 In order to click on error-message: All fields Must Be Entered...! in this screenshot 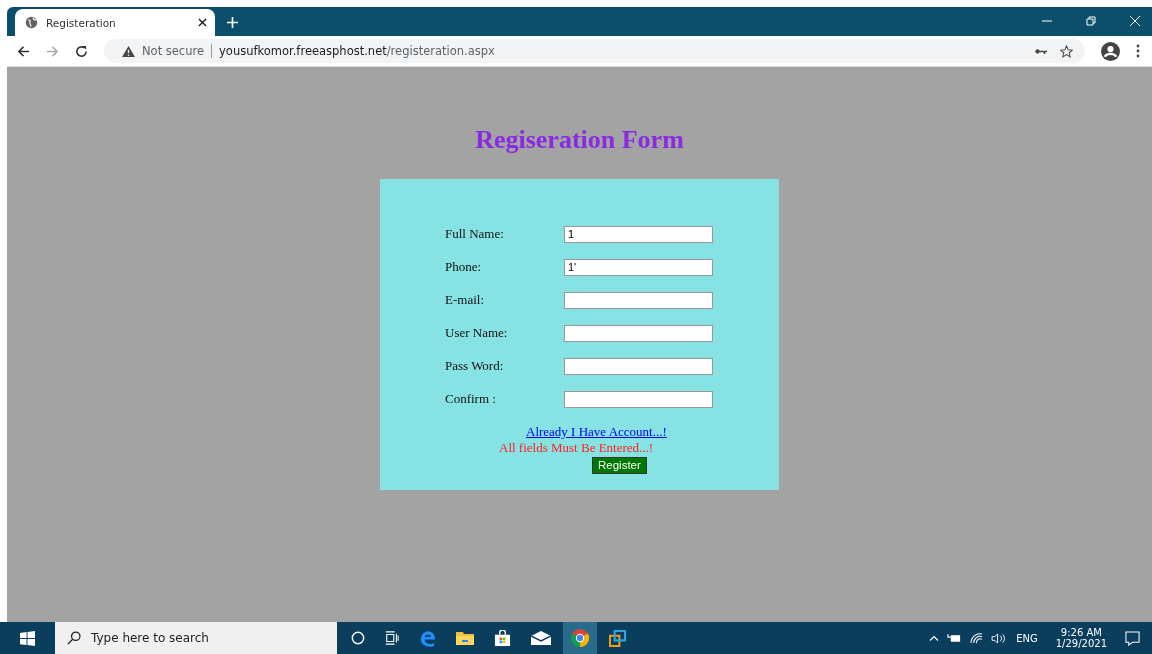, I will do `click(576, 448)`.